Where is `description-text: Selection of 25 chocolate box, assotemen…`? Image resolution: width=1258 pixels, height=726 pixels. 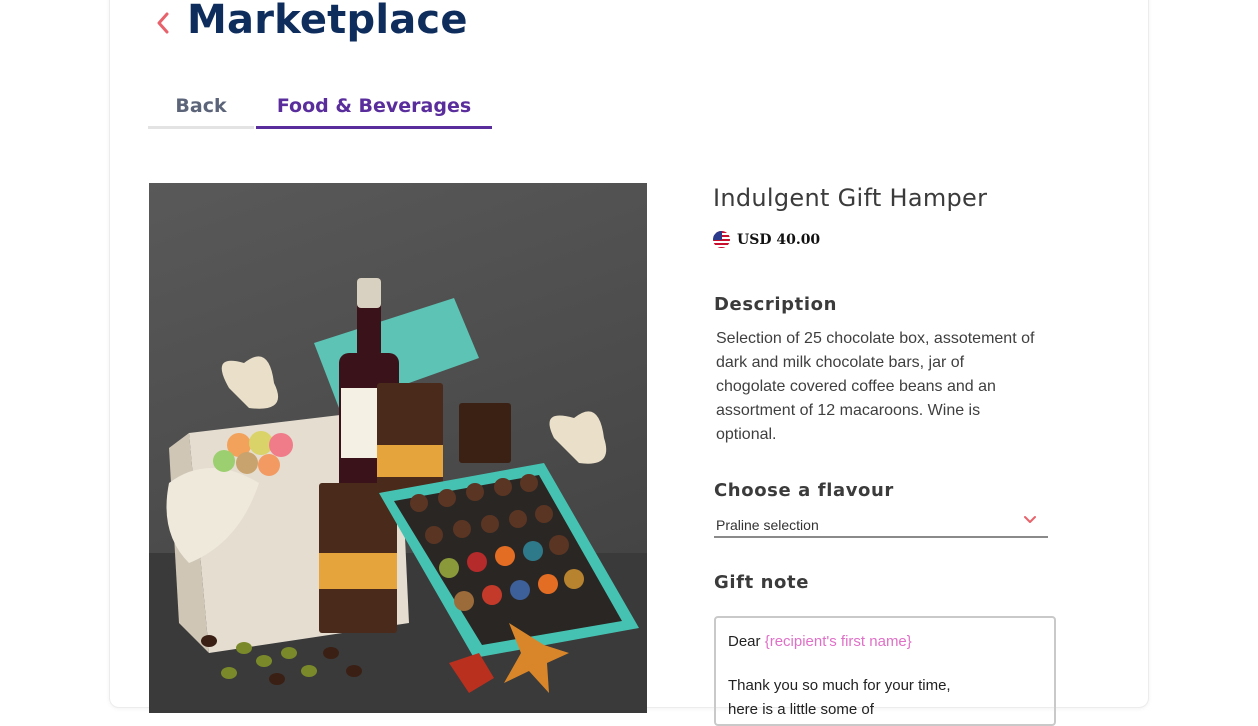
description-text: Selection of 25 chocolate box, assotemen… is located at coordinates (875, 386).